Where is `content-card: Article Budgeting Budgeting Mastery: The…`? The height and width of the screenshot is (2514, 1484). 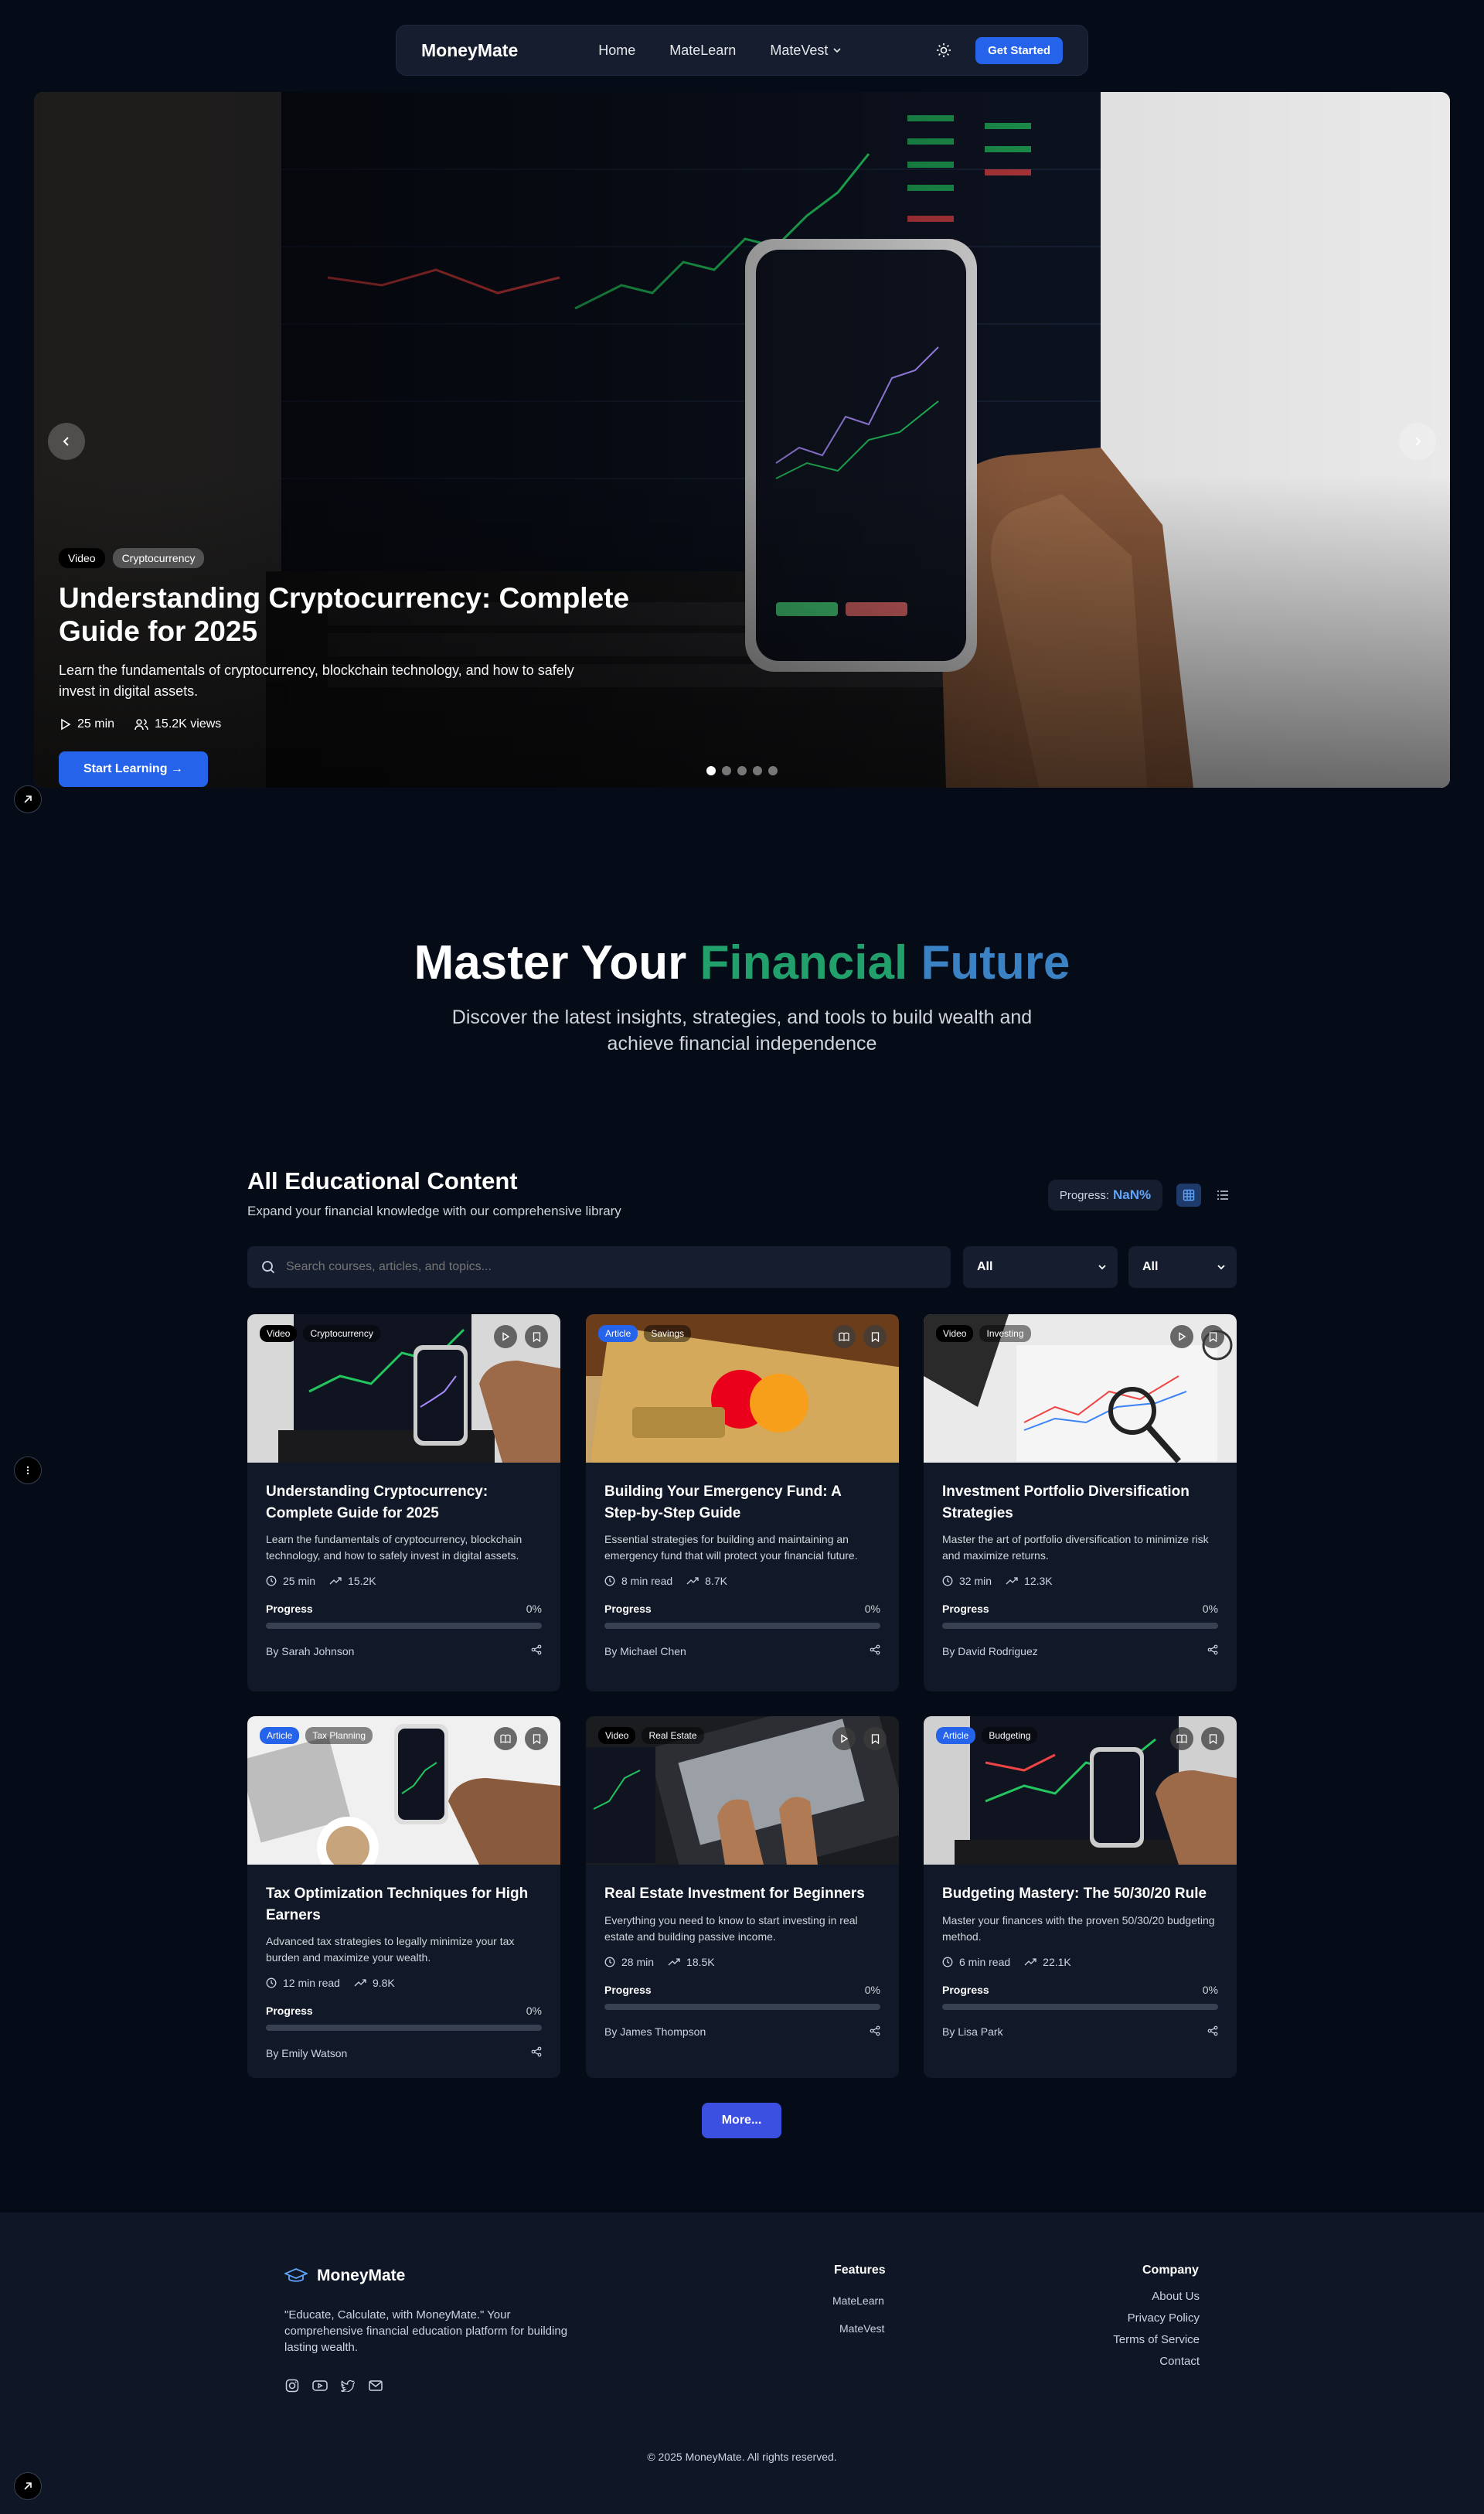
content-card: Article Budgeting Budgeting Mastery: The… is located at coordinates (1080, 1897).